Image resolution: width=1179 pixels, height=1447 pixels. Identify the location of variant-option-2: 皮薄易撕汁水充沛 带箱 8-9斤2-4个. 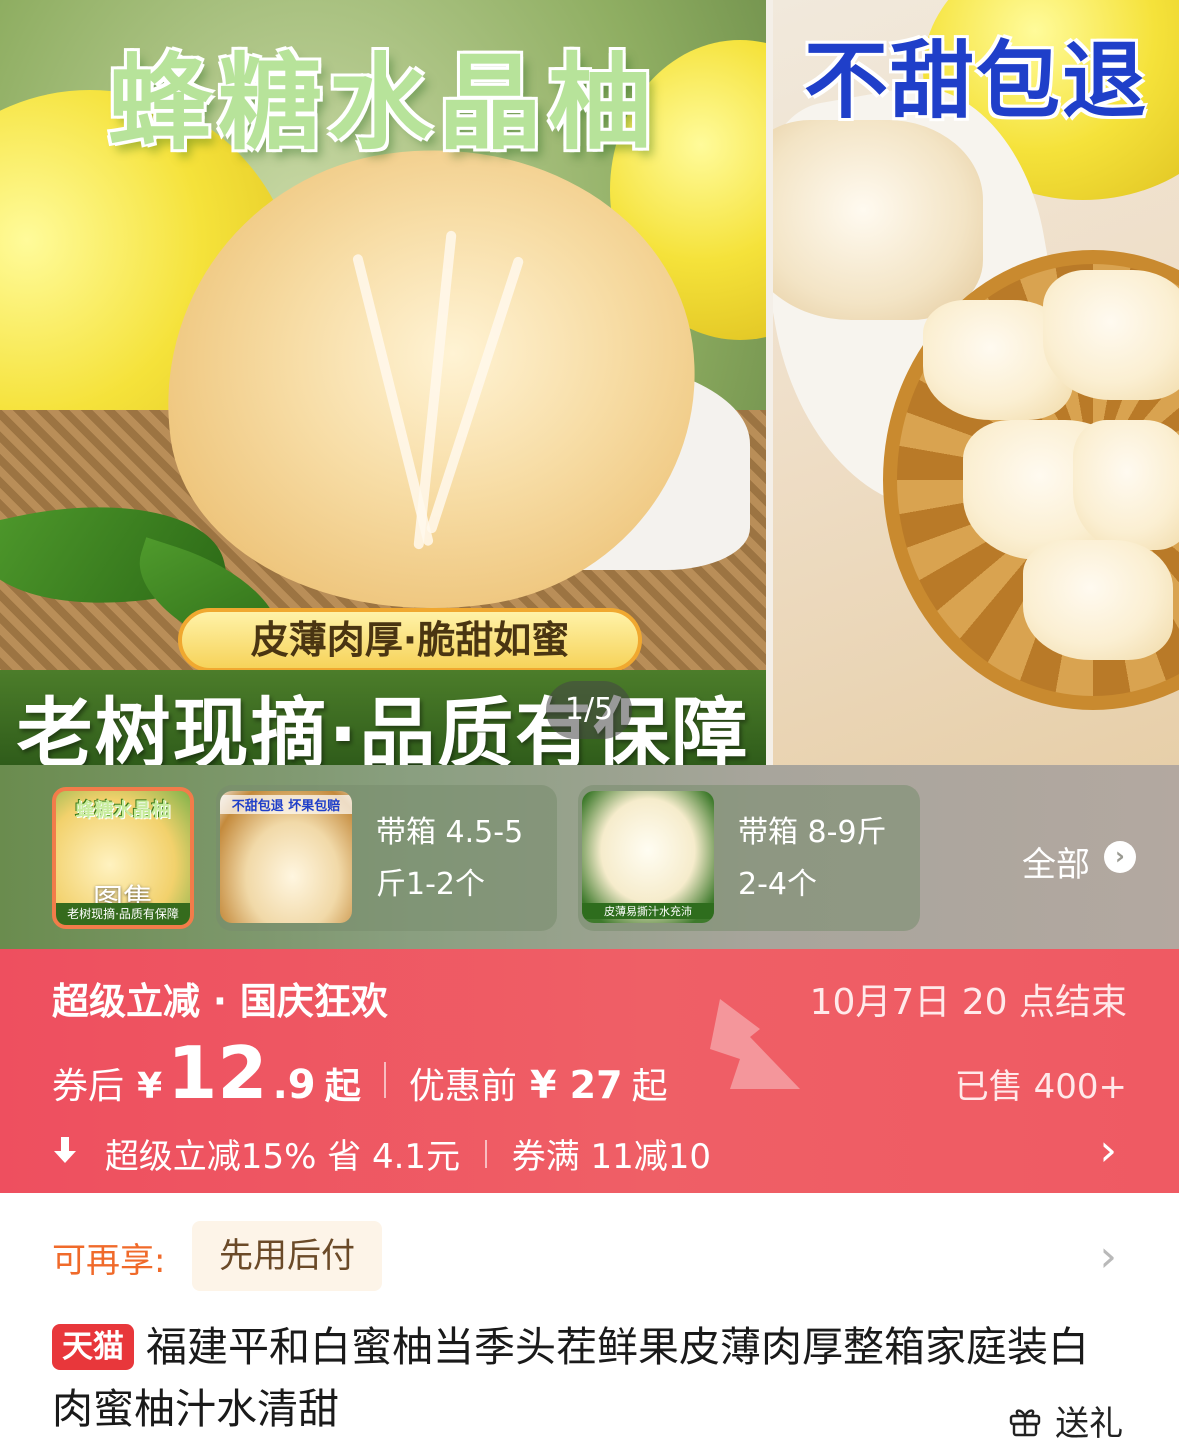
(749, 858).